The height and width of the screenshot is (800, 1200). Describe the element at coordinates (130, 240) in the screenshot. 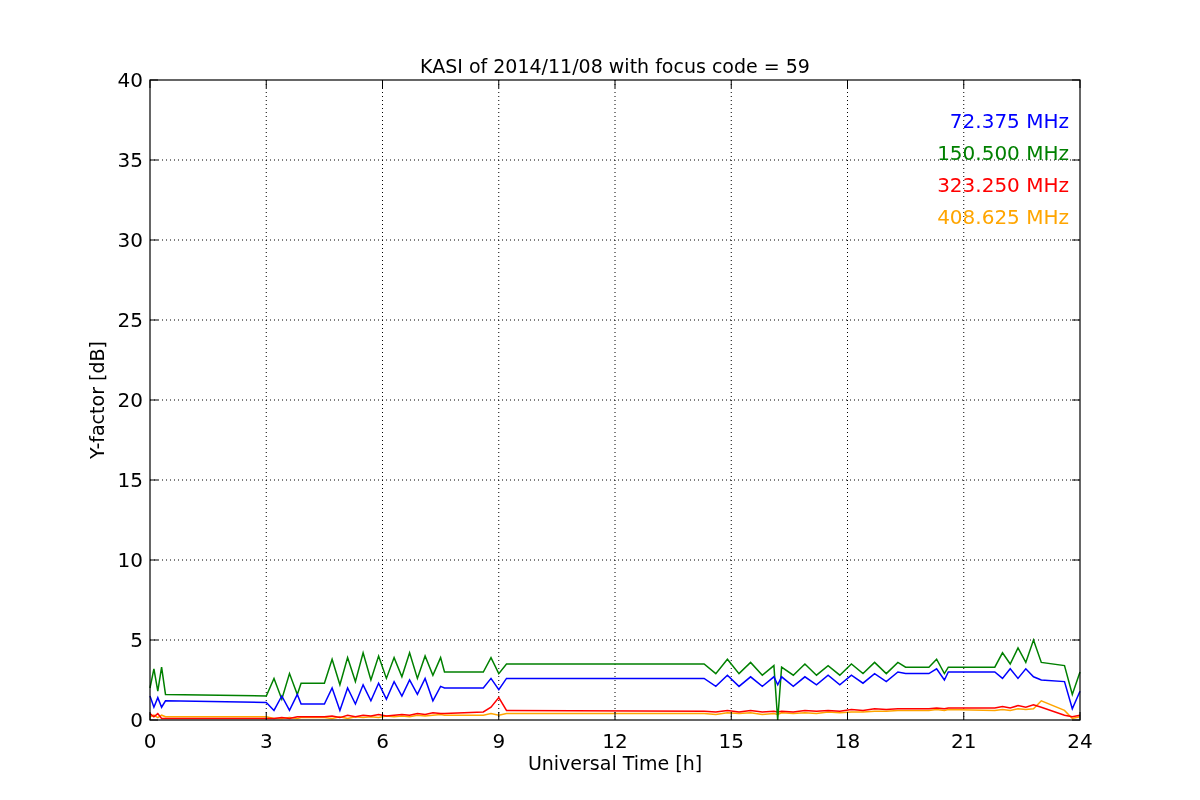

I see `tick-label: 30` at that location.